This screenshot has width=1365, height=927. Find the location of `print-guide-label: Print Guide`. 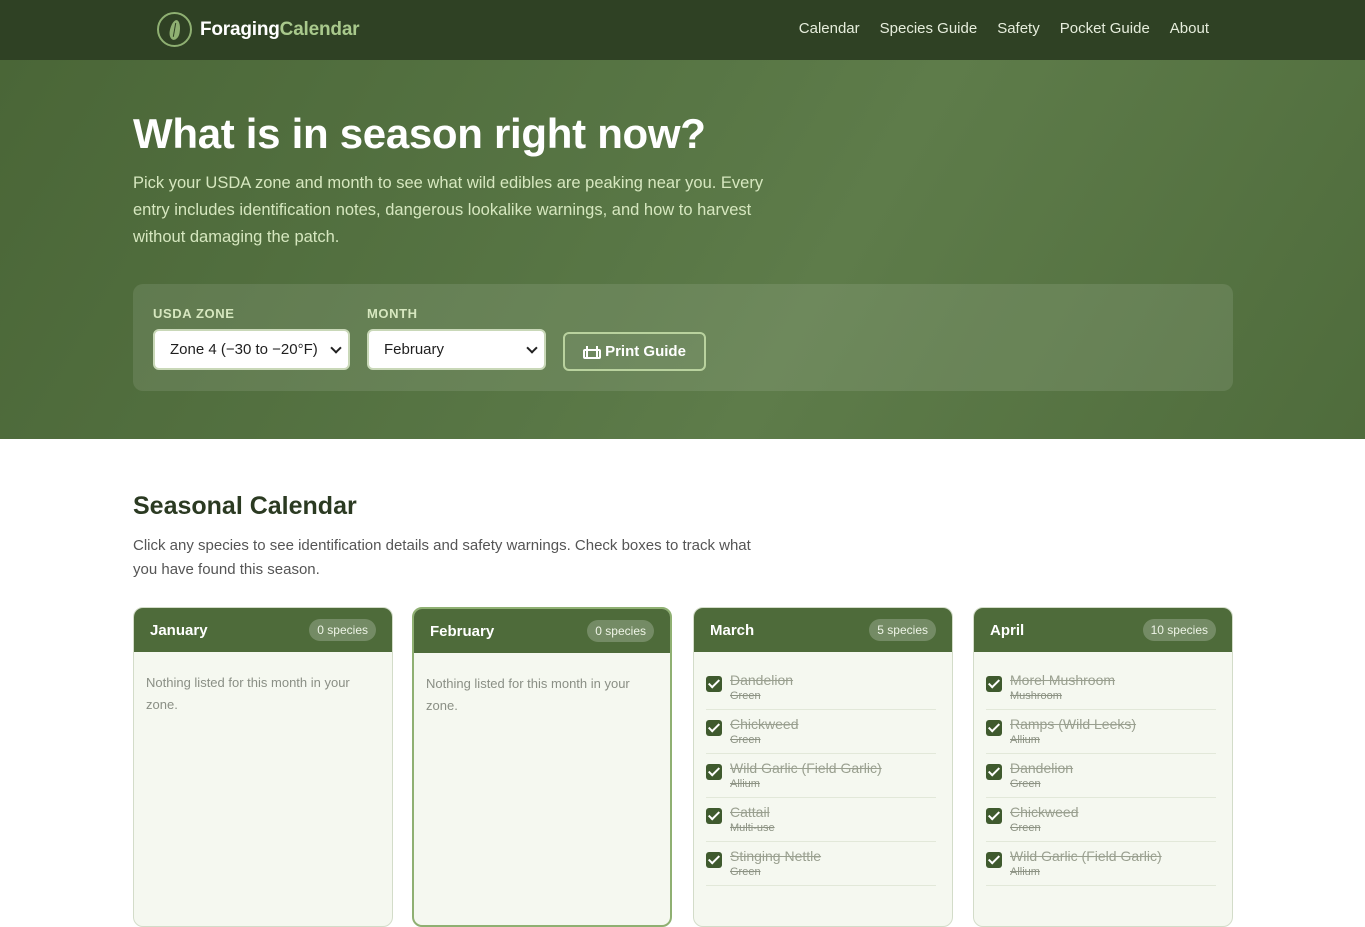

print-guide-label: Print Guide is located at coordinates (645, 351).